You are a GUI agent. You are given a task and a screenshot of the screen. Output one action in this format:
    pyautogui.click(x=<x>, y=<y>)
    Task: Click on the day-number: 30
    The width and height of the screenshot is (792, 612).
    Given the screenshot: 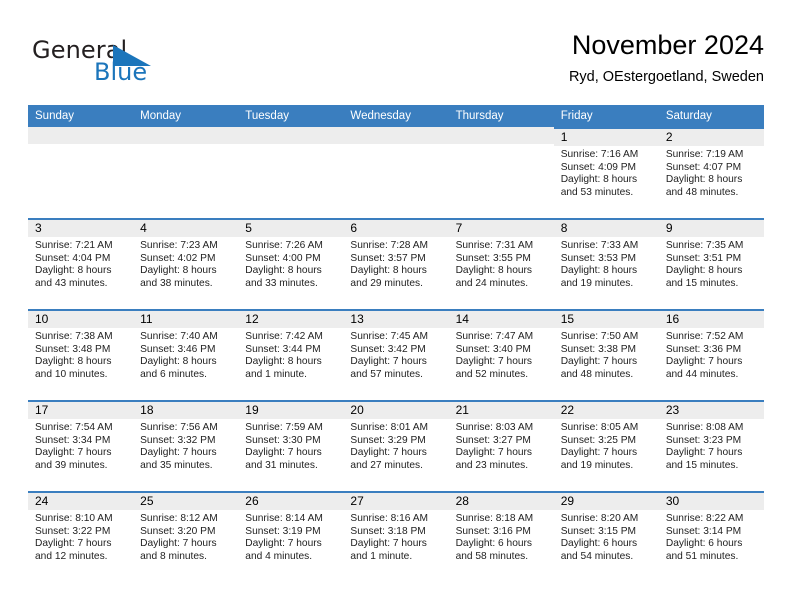 What is the action you would take?
    pyautogui.click(x=711, y=501)
    